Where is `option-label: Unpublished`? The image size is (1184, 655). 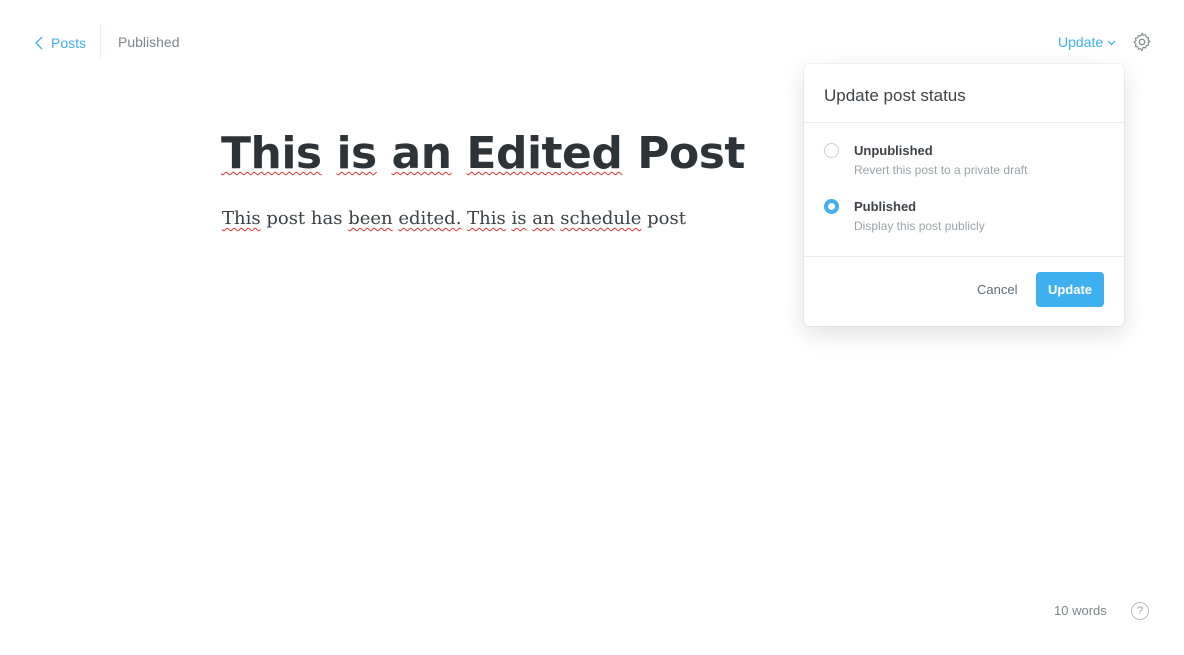
option-label: Unpublished is located at coordinates (893, 150).